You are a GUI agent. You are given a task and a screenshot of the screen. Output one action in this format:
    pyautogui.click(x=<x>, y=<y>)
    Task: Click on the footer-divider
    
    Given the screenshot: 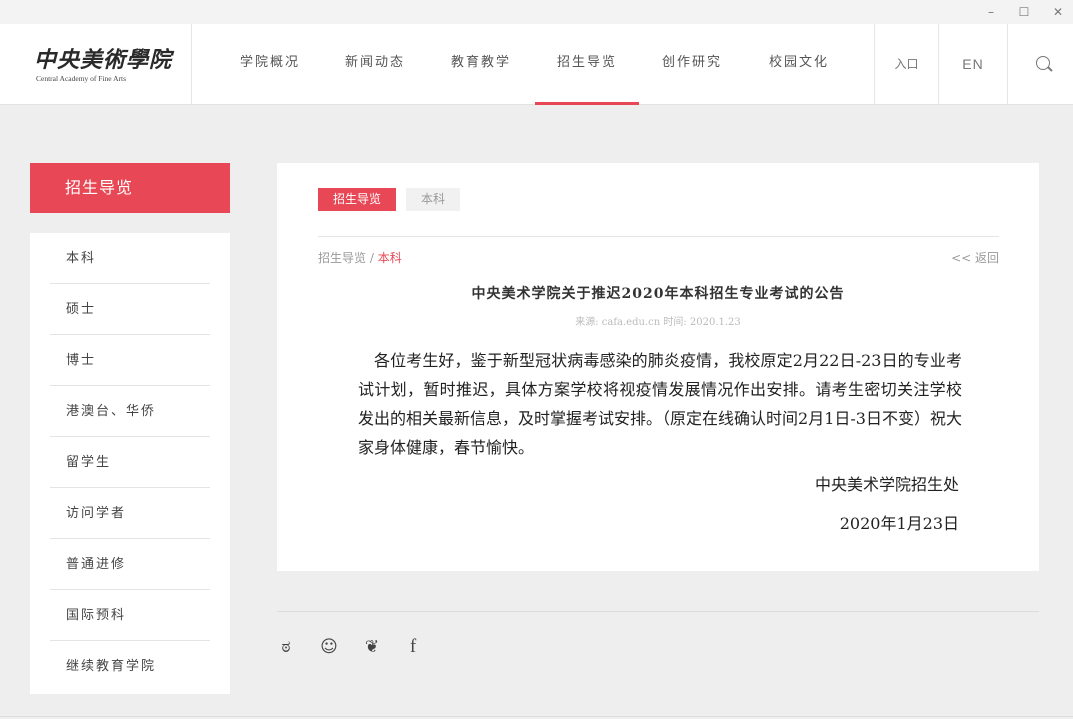 What is the action you would take?
    pyautogui.click(x=658, y=611)
    